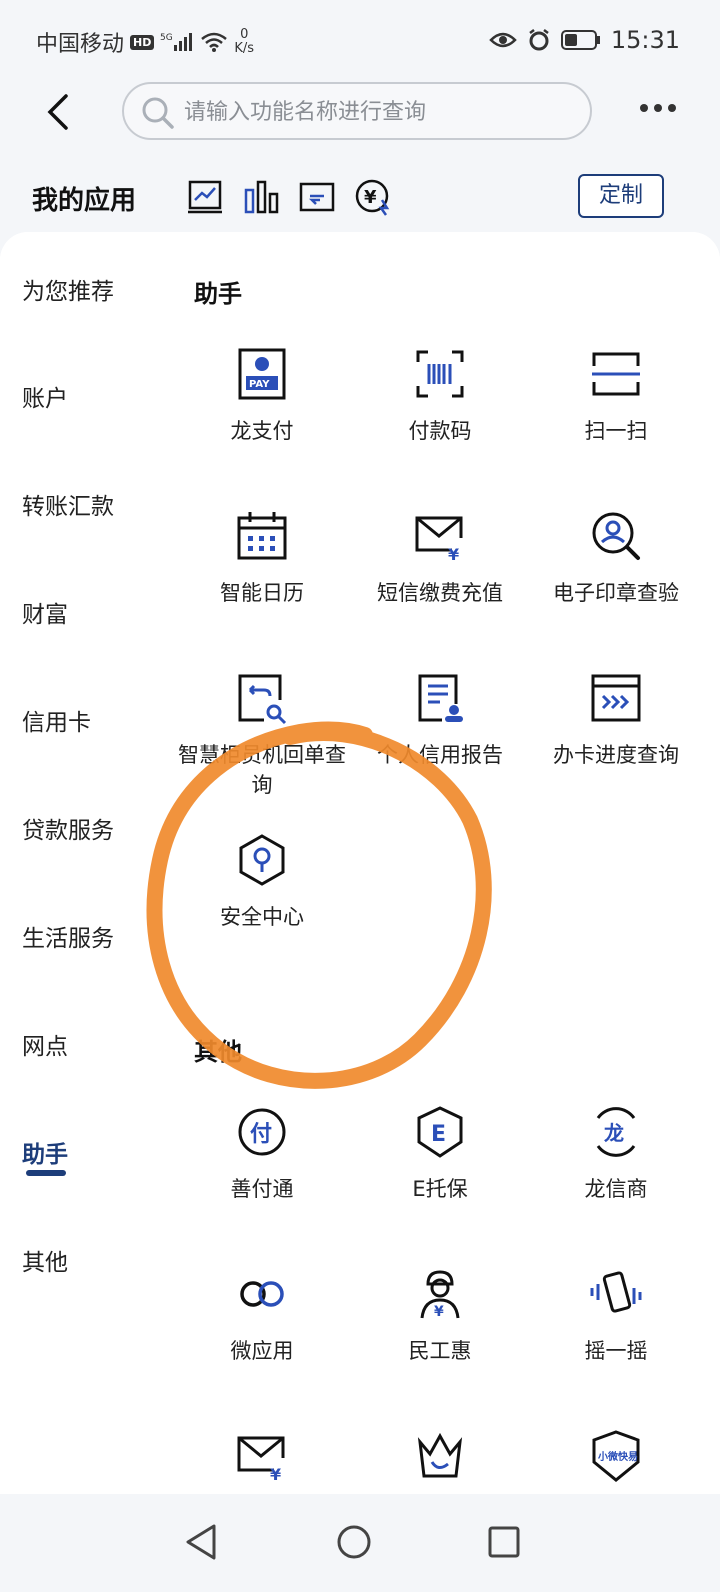 The image size is (720, 1592). Describe the element at coordinates (645, 40) in the screenshot. I see `clock: 15:31` at that location.